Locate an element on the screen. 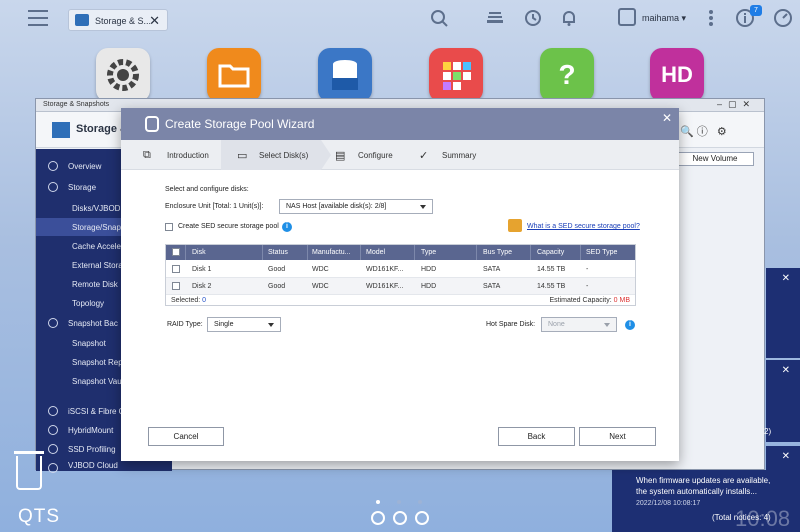 This screenshot has height=532, width=800. more-options-icon is located at coordinates (711, 19).